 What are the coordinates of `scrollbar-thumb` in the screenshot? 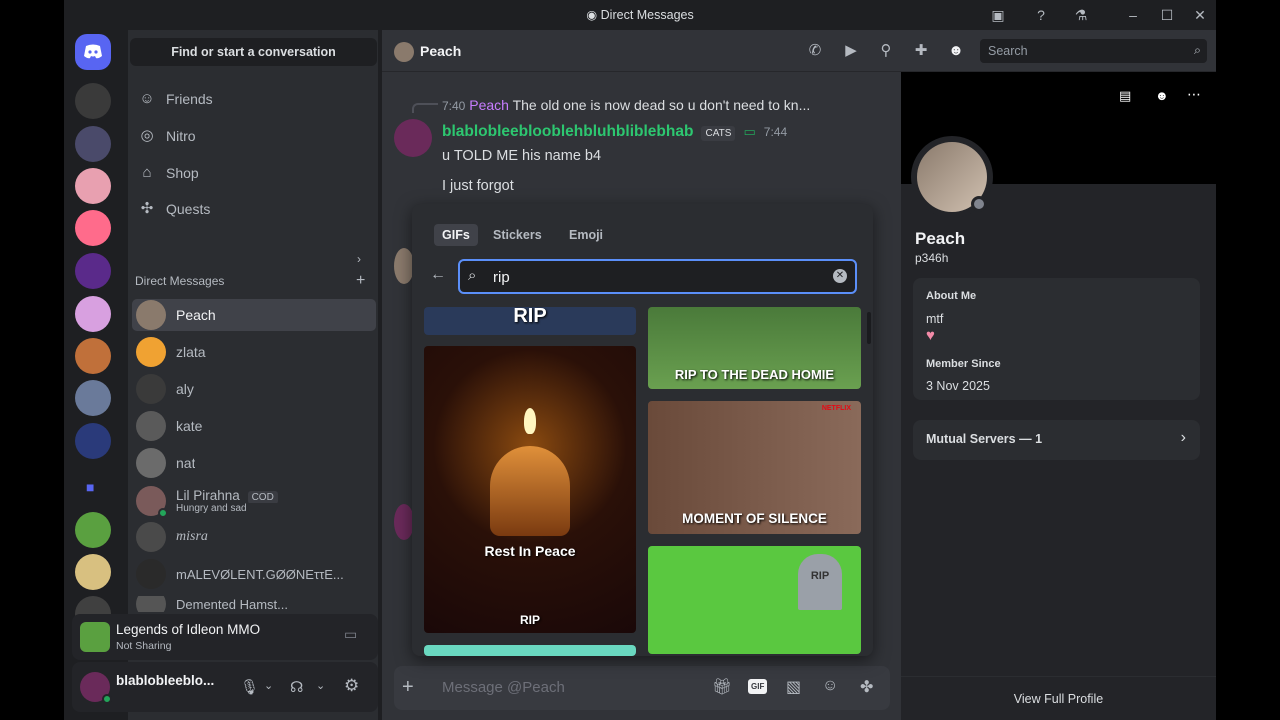 It's located at (869, 328).